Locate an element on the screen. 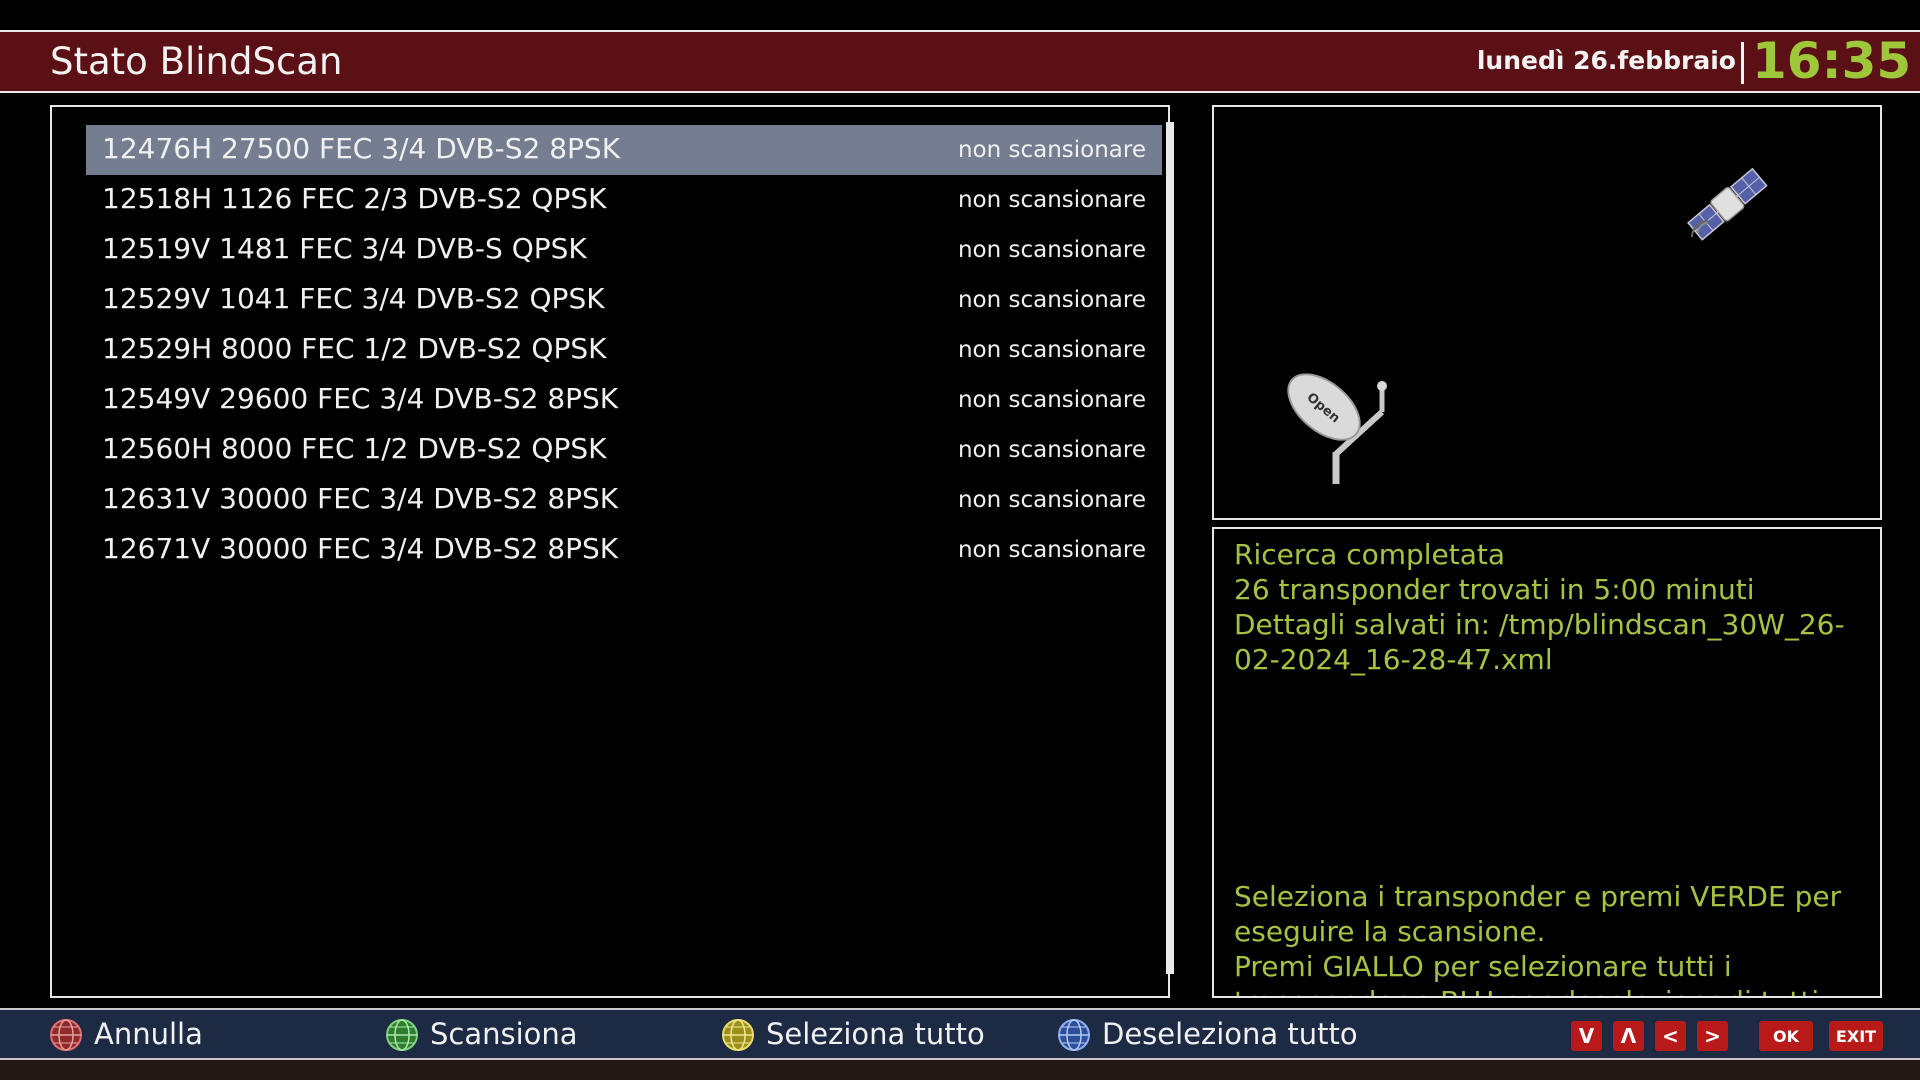  transponder-label: 12529V 1041 FEC 3/4 DVB-S2 QPSK is located at coordinates (353, 298).